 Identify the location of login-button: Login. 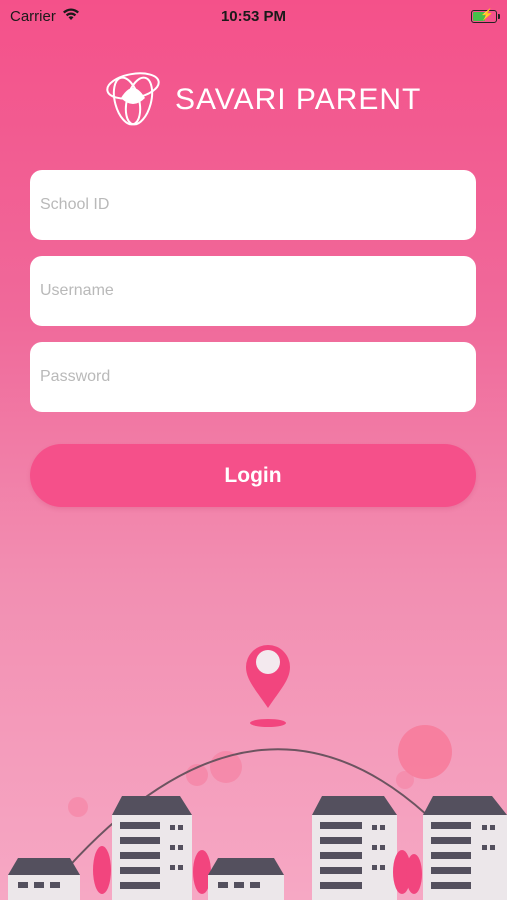
(253, 475).